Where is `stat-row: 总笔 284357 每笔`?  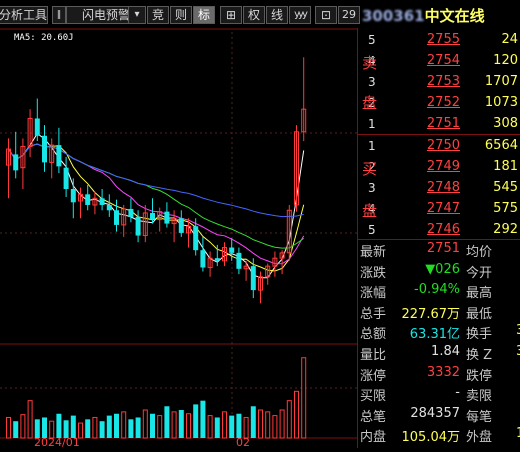
stat-row: 总笔 284357 每笔 is located at coordinates (439, 415).